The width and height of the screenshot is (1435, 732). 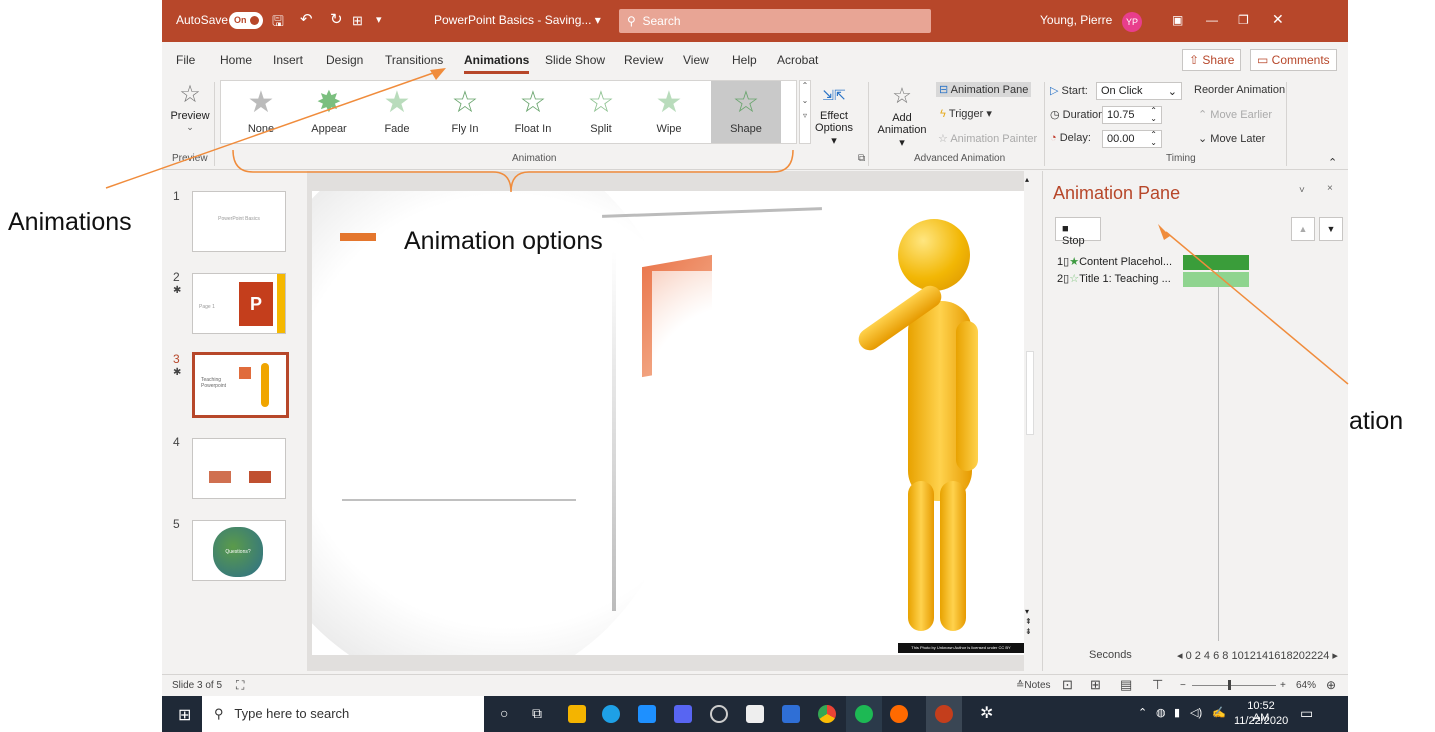 What do you see at coordinates (1332, 162) in the screenshot?
I see `collapse-ribbon-icon: ⌃` at bounding box center [1332, 162].